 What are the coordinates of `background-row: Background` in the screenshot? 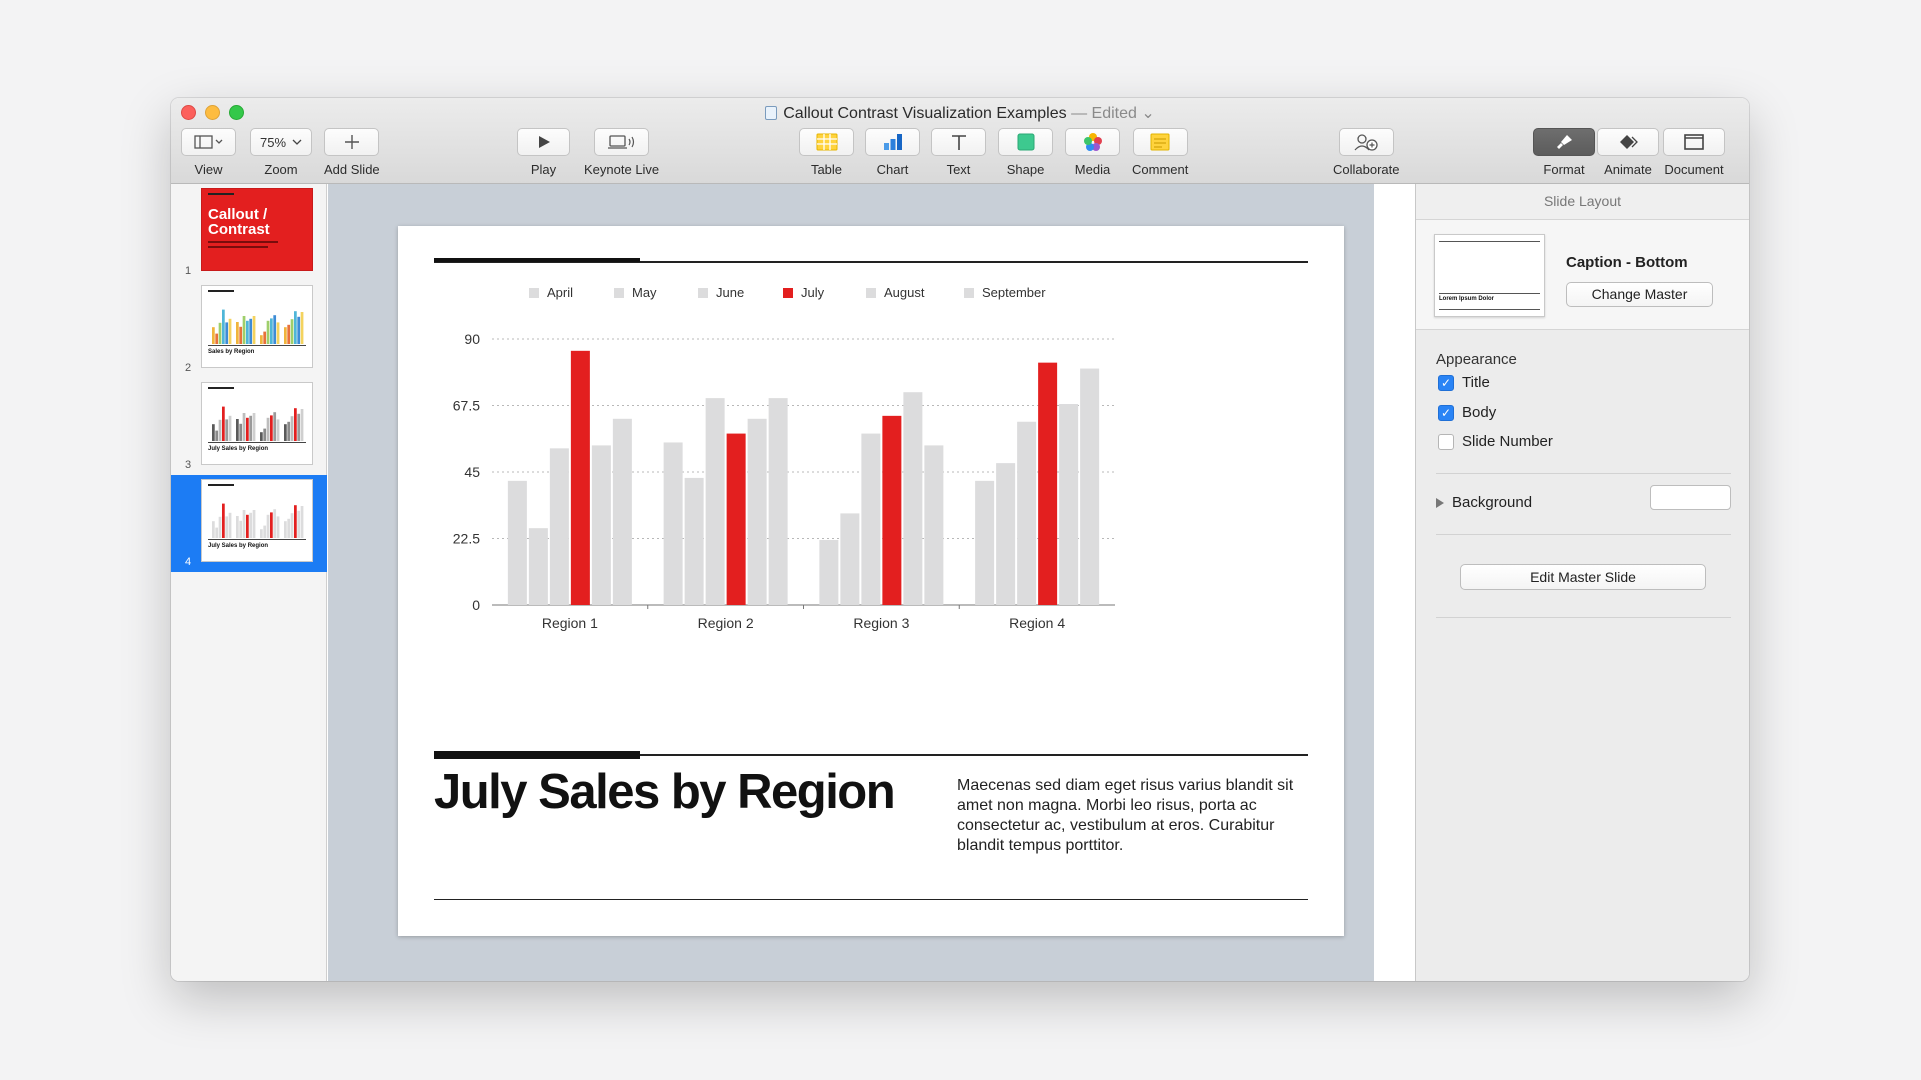 It's located at (1484, 502).